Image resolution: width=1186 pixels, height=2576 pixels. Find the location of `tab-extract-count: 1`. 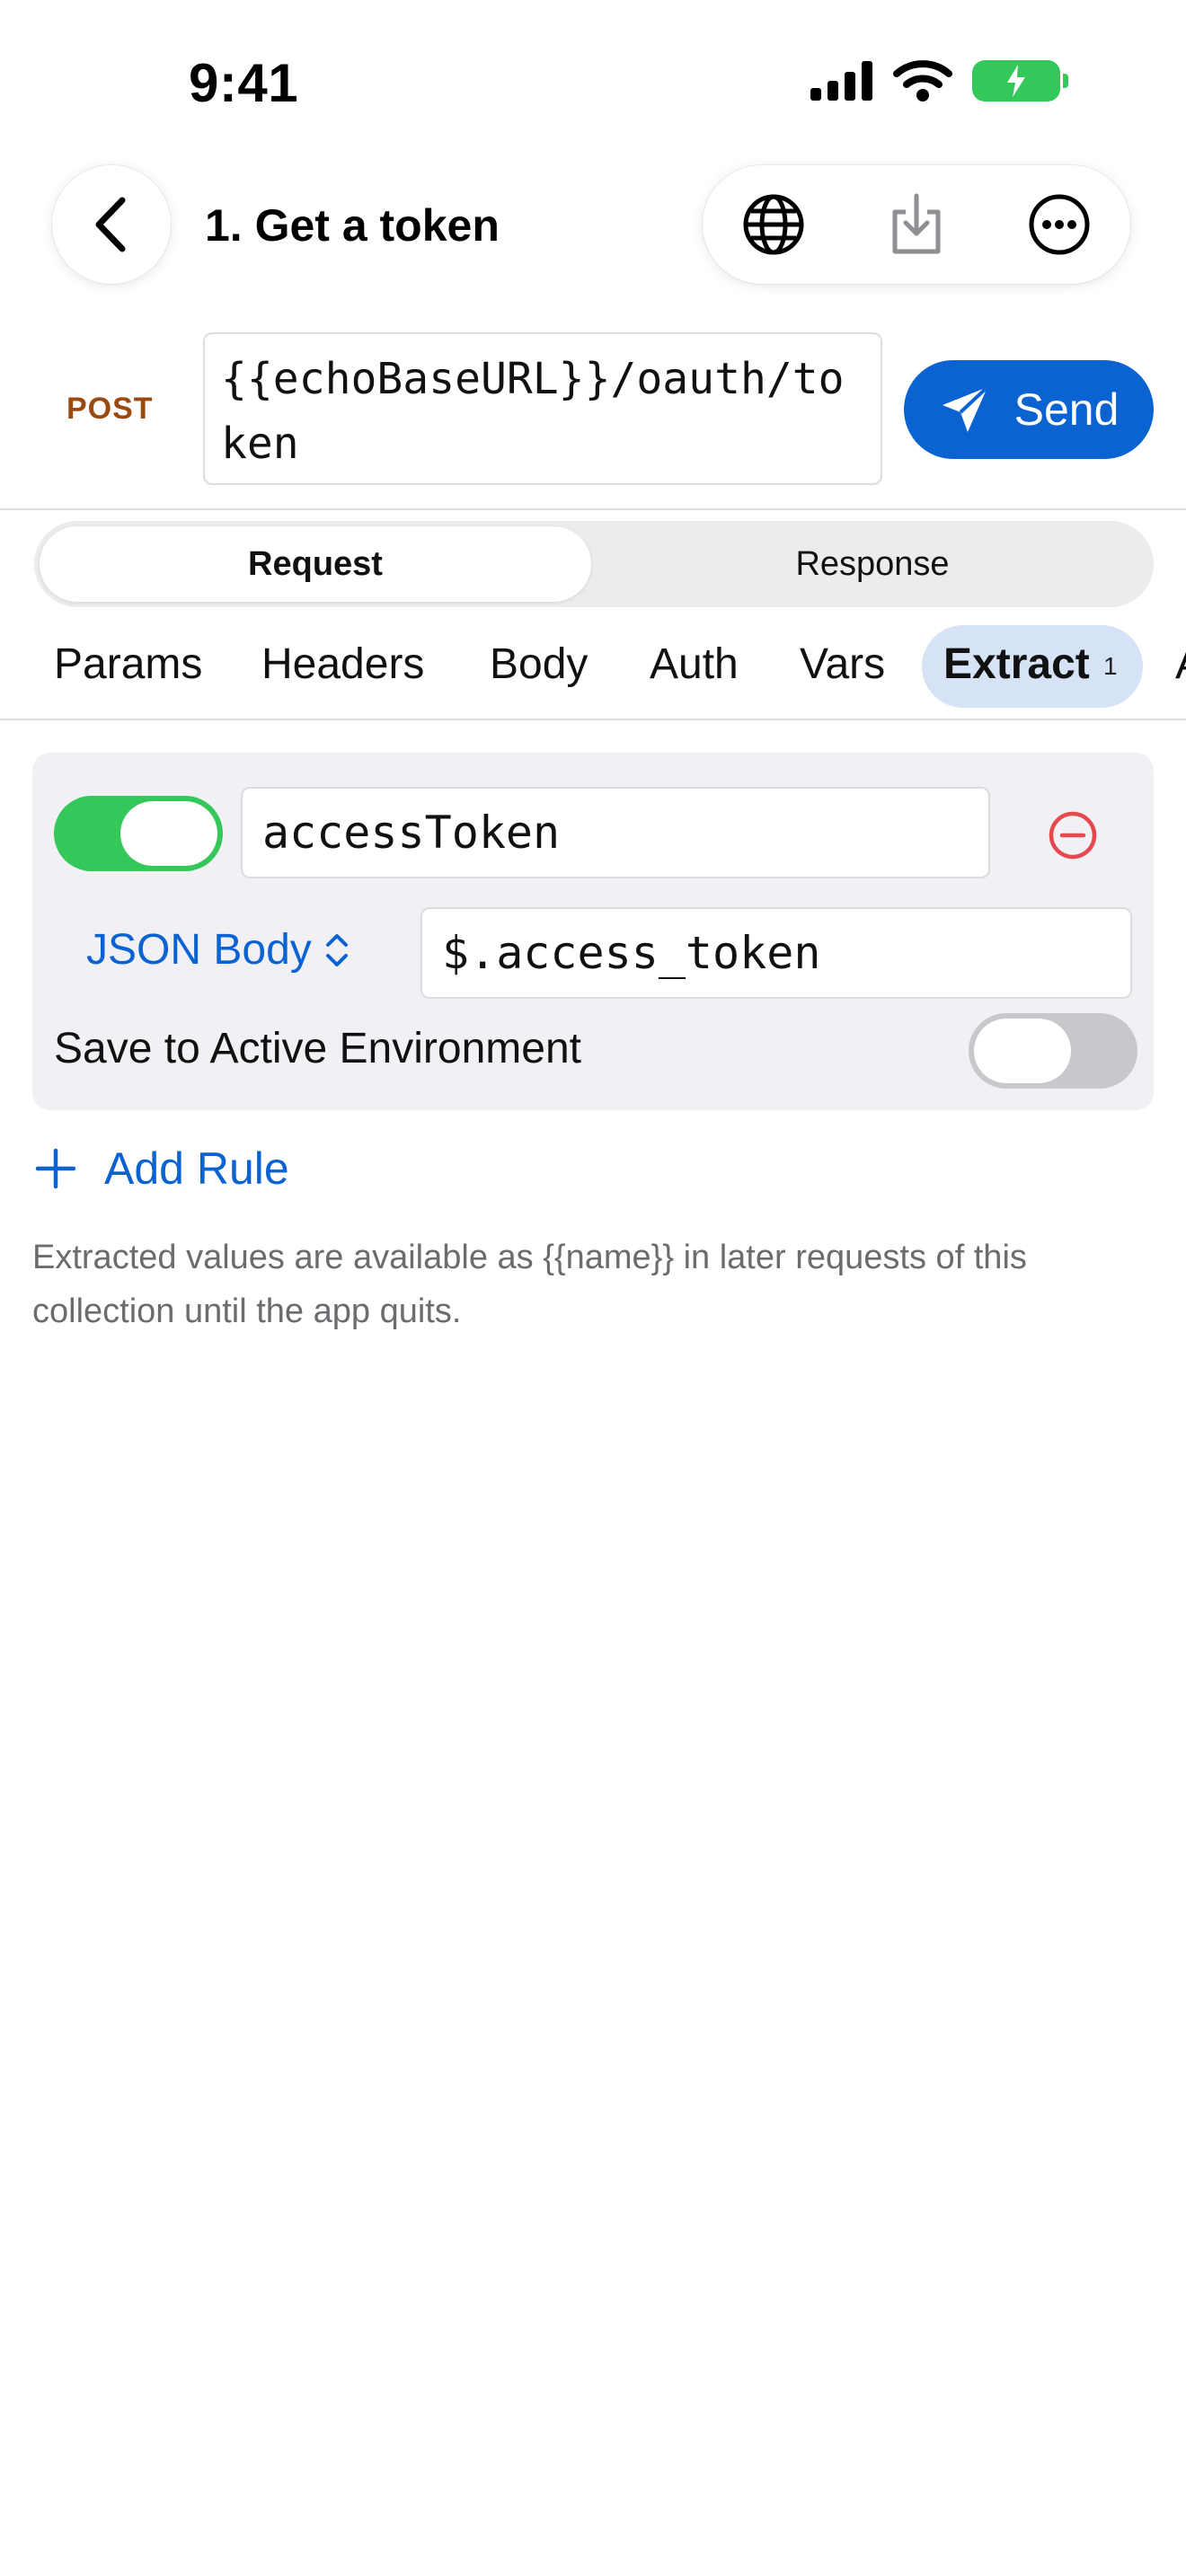

tab-extract-count: 1 is located at coordinates (1110, 666).